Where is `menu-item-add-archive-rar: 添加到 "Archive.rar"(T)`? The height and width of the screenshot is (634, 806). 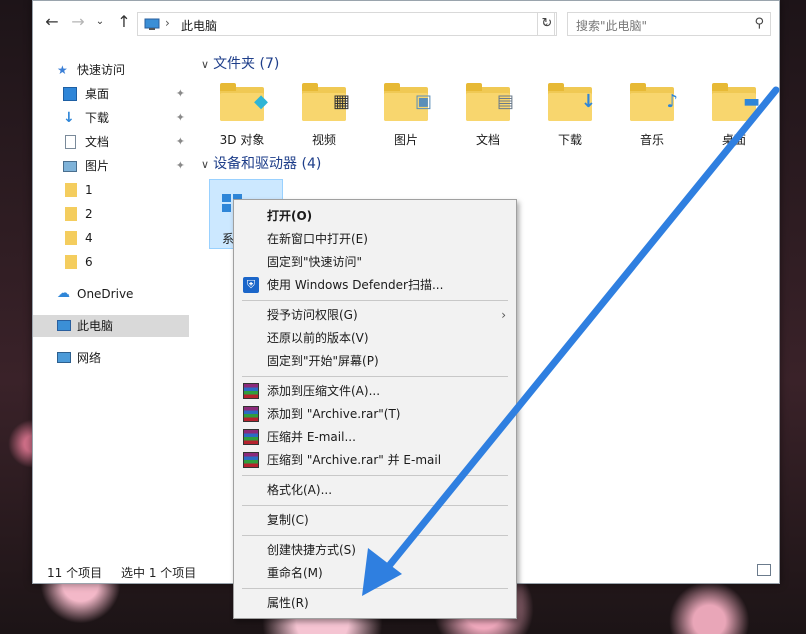
menu-item-add-archive-rar: 添加到 "Archive.rar"(T) is located at coordinates (375, 414).